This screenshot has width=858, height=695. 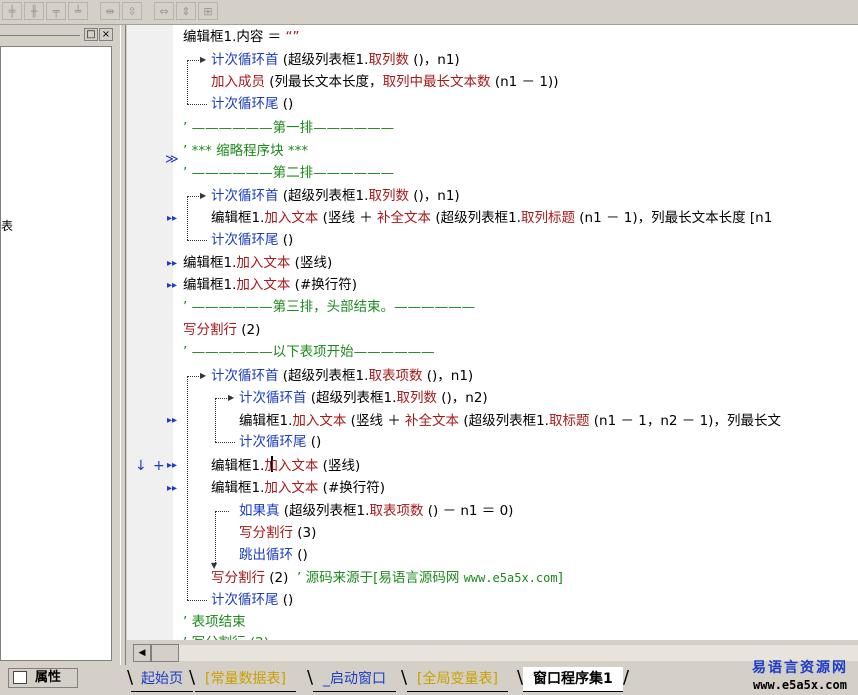 I want to click on center-icon: ⊞, so click(x=208, y=11).